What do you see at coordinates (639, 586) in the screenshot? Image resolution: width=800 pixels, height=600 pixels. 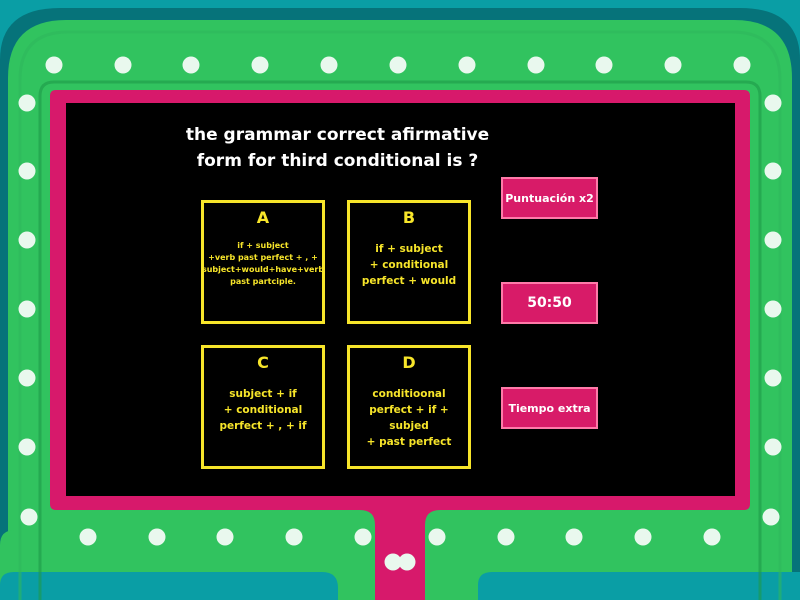 I see `floor-teal-right` at bounding box center [639, 586].